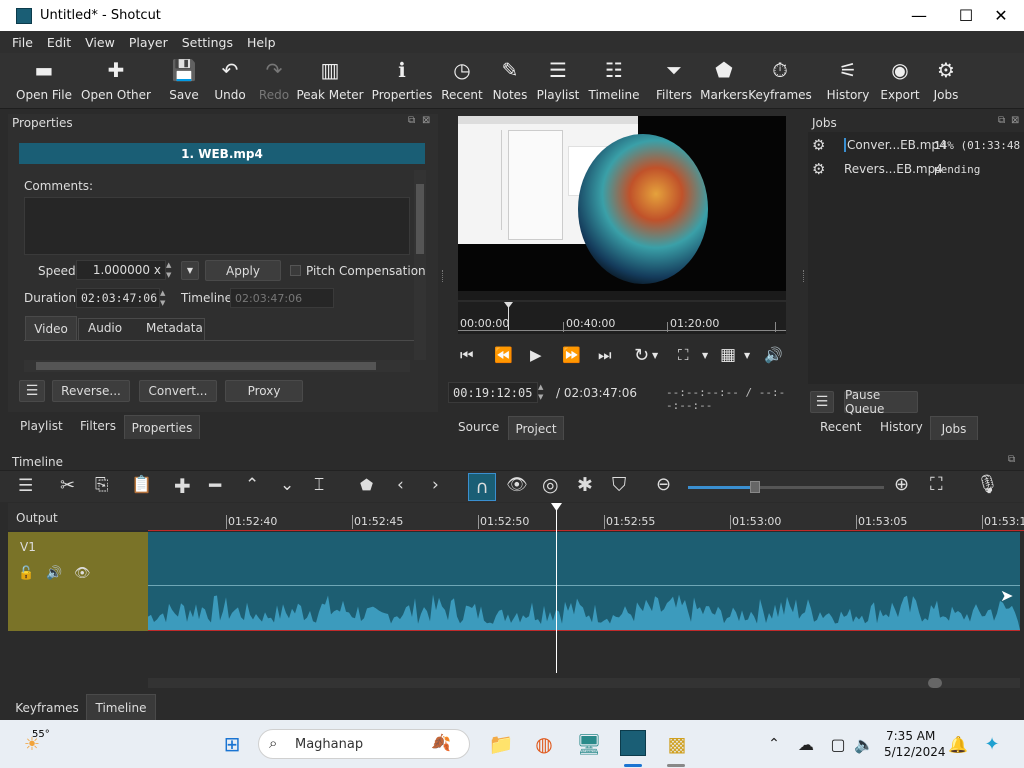 The height and width of the screenshot is (768, 1024). What do you see at coordinates (165, 298) in the screenshot?
I see `duration-spinner: ▲ ▼` at bounding box center [165, 298].